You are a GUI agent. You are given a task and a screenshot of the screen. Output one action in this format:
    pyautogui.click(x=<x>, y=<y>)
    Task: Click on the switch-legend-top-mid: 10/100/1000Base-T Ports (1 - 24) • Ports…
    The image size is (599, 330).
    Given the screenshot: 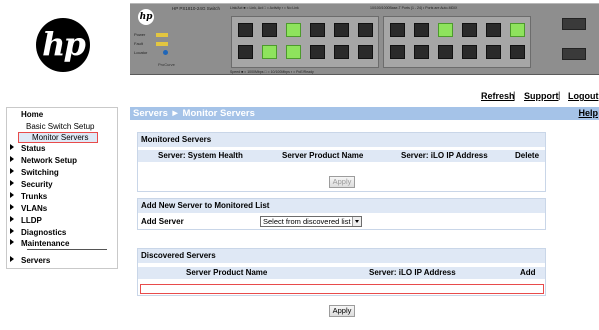 What is the action you would take?
    pyautogui.click(x=414, y=8)
    